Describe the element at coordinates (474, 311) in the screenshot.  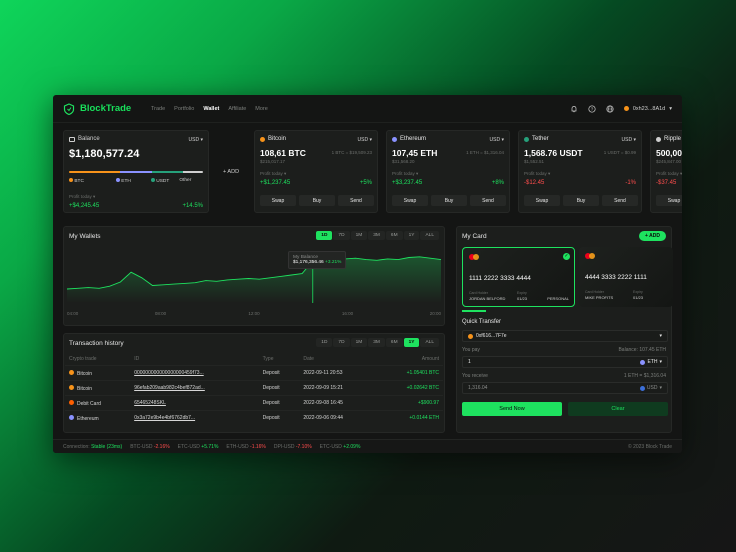
I see `card-carousel-indicator` at that location.